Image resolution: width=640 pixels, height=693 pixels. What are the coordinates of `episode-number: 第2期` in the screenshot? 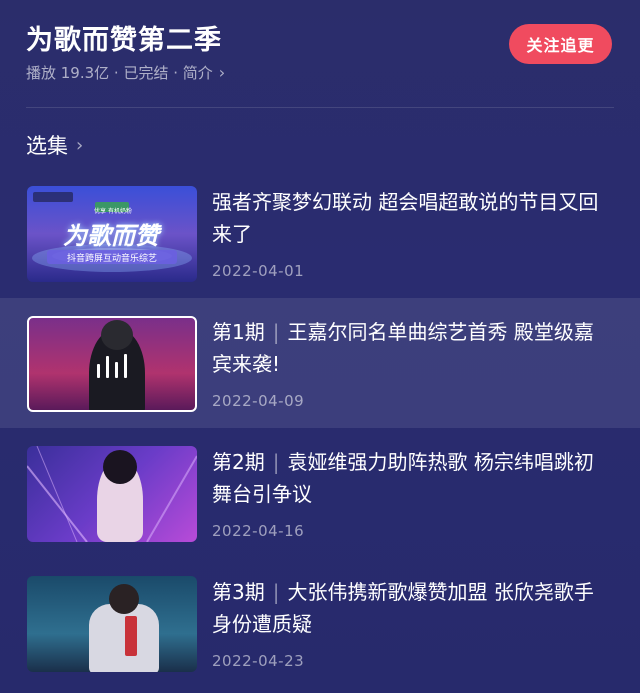 It's located at (238, 462).